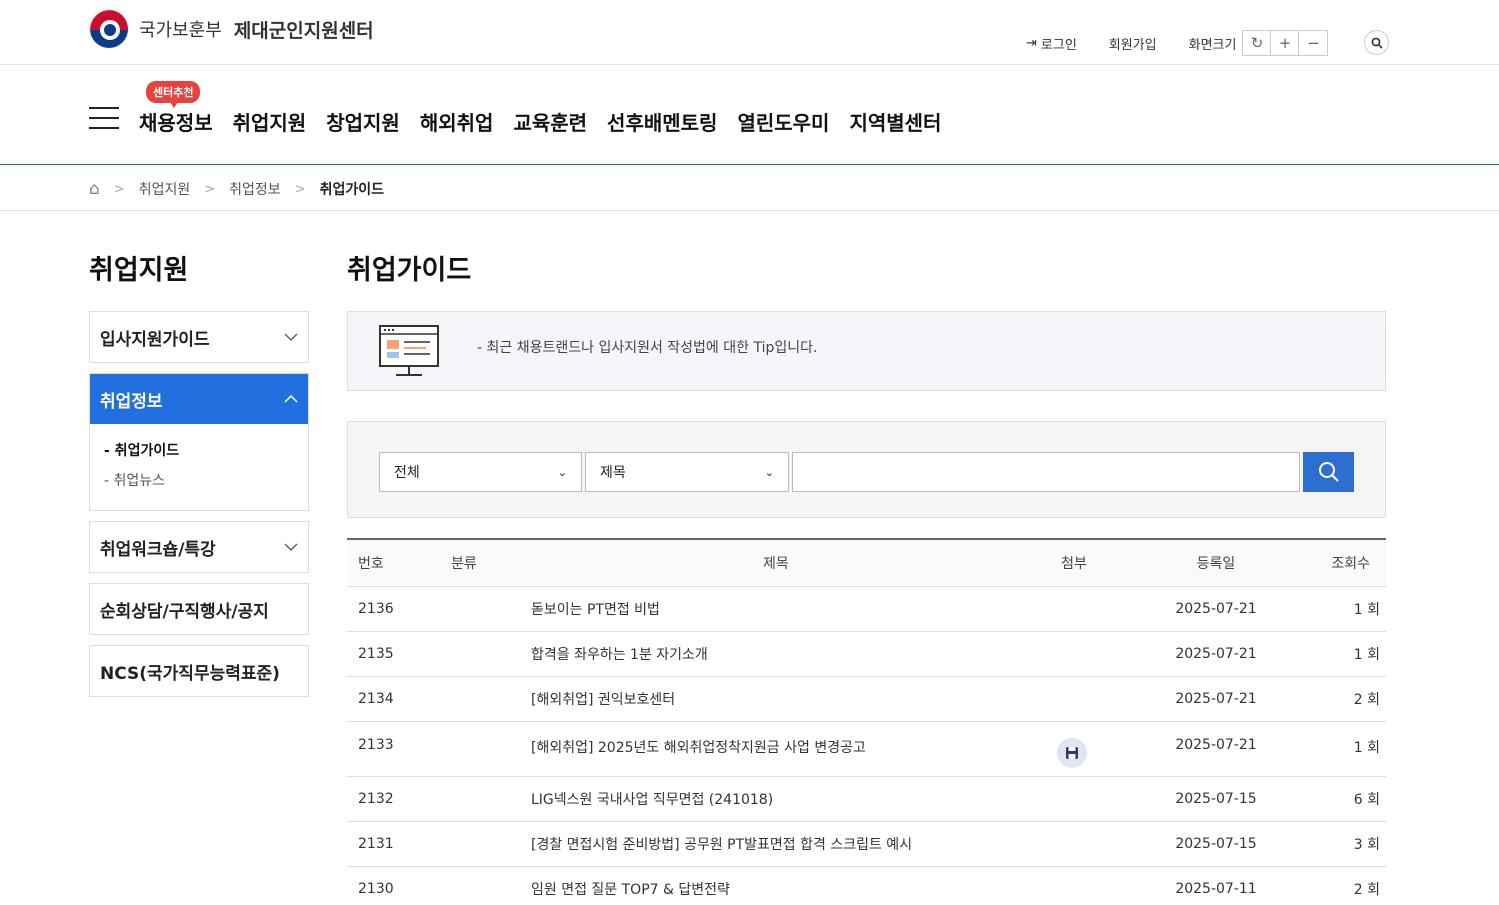  What do you see at coordinates (550, 121) in the screenshot?
I see `gnb-item-training: 교육훈련` at bounding box center [550, 121].